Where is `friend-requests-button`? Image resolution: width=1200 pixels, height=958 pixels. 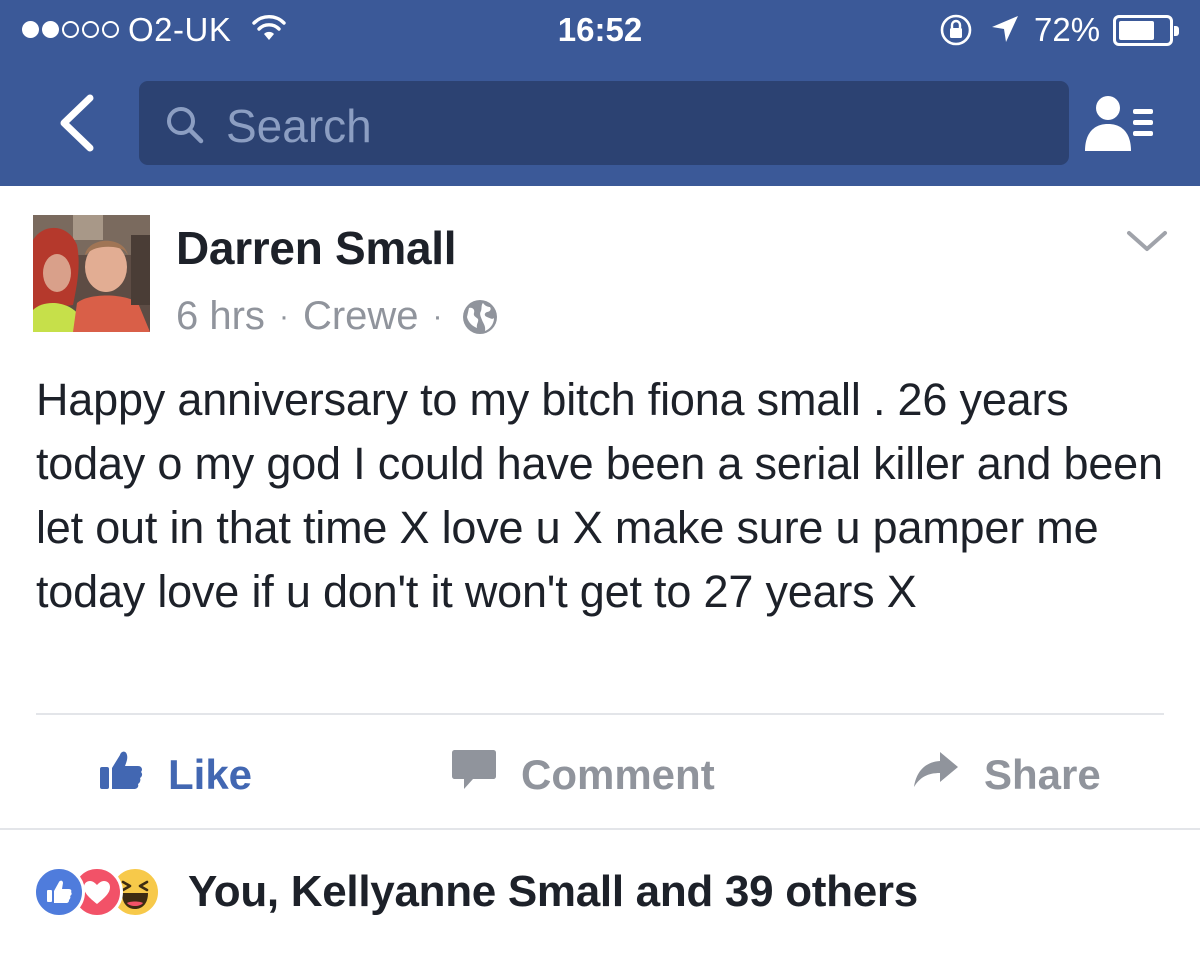 friend-requests-button is located at coordinates (1119, 124).